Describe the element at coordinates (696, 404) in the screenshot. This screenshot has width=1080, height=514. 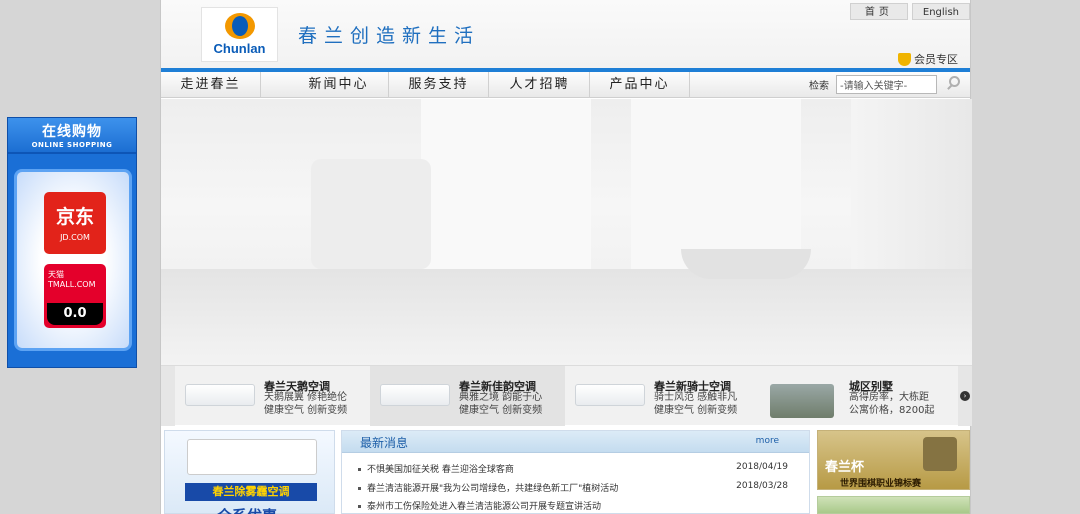
I see `product-desc: 骑士风范 感触非凡 健康空气 创新变频` at that location.